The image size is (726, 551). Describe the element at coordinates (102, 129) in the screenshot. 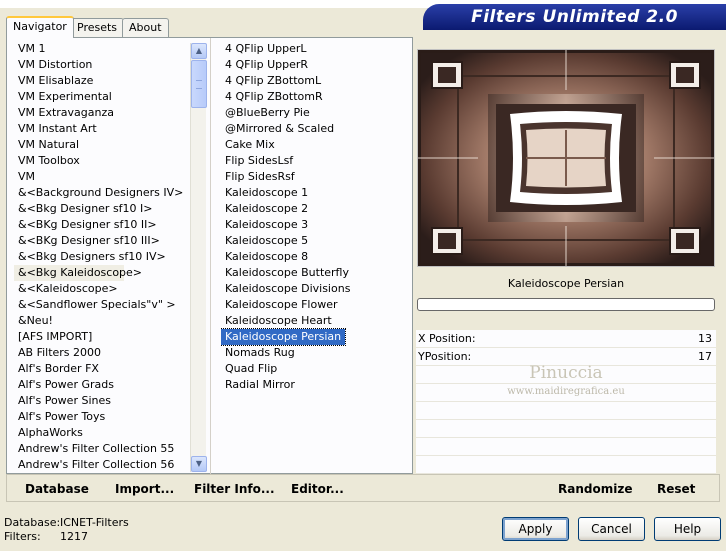

I see `category-item: VM Instant Art` at that location.